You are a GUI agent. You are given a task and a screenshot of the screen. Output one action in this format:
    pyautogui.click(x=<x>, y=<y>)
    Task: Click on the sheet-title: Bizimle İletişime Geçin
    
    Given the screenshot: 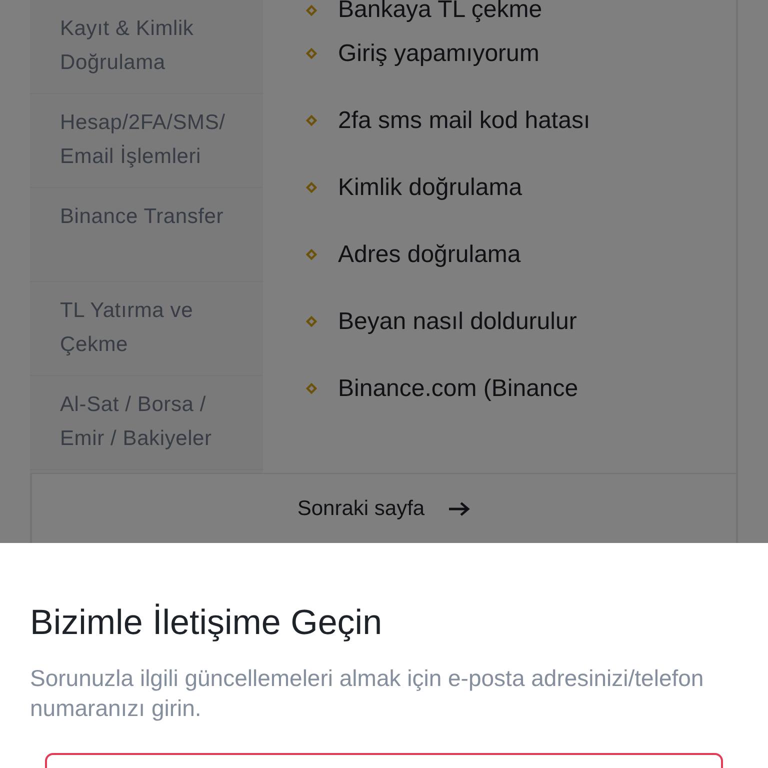 What is the action you would take?
    pyautogui.click(x=207, y=623)
    